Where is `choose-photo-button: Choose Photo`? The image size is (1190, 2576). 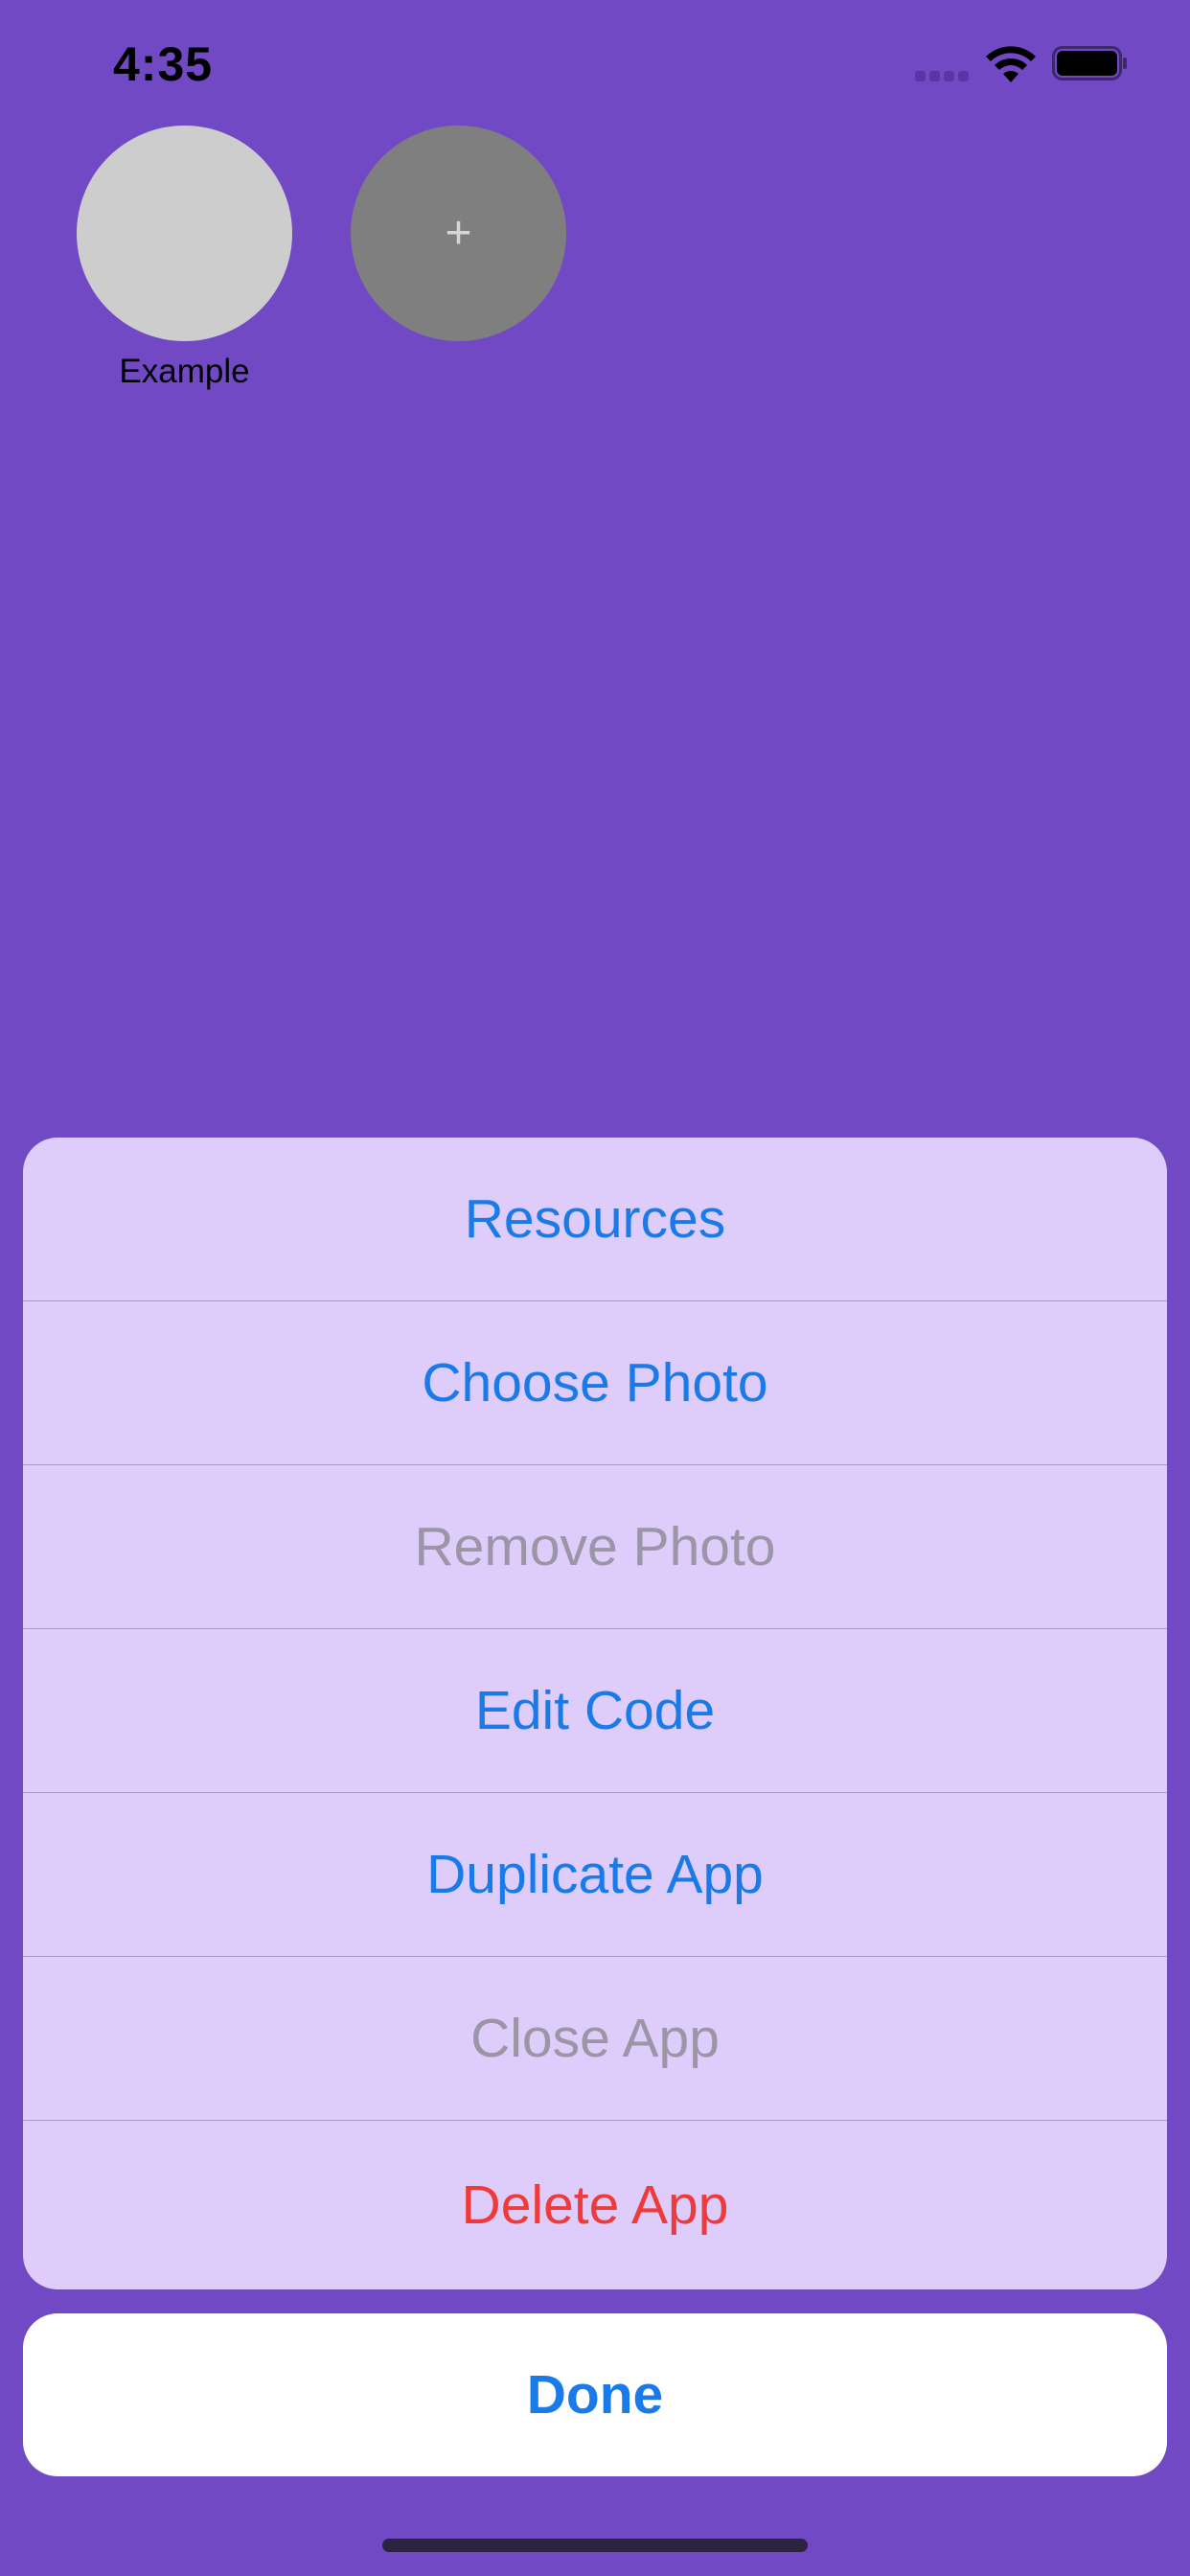 choose-photo-button: Choose Photo is located at coordinates (595, 1383).